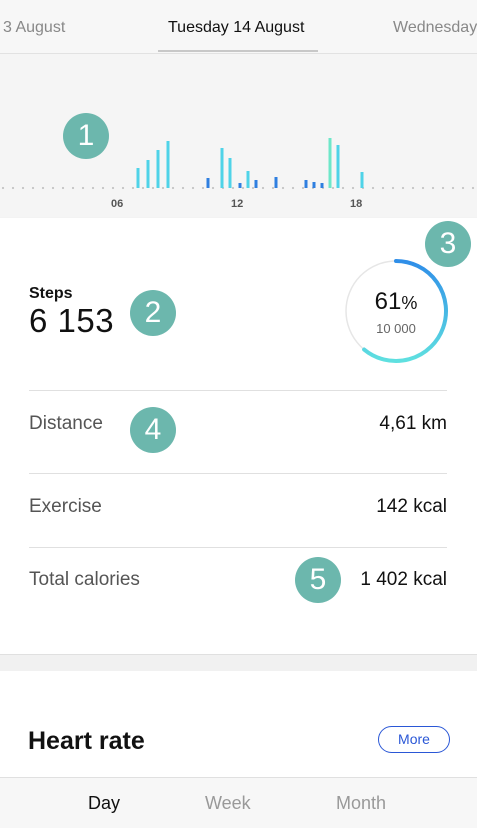  Describe the element at coordinates (396, 328) in the screenshot. I see `steps-goal: 10 000` at that location.